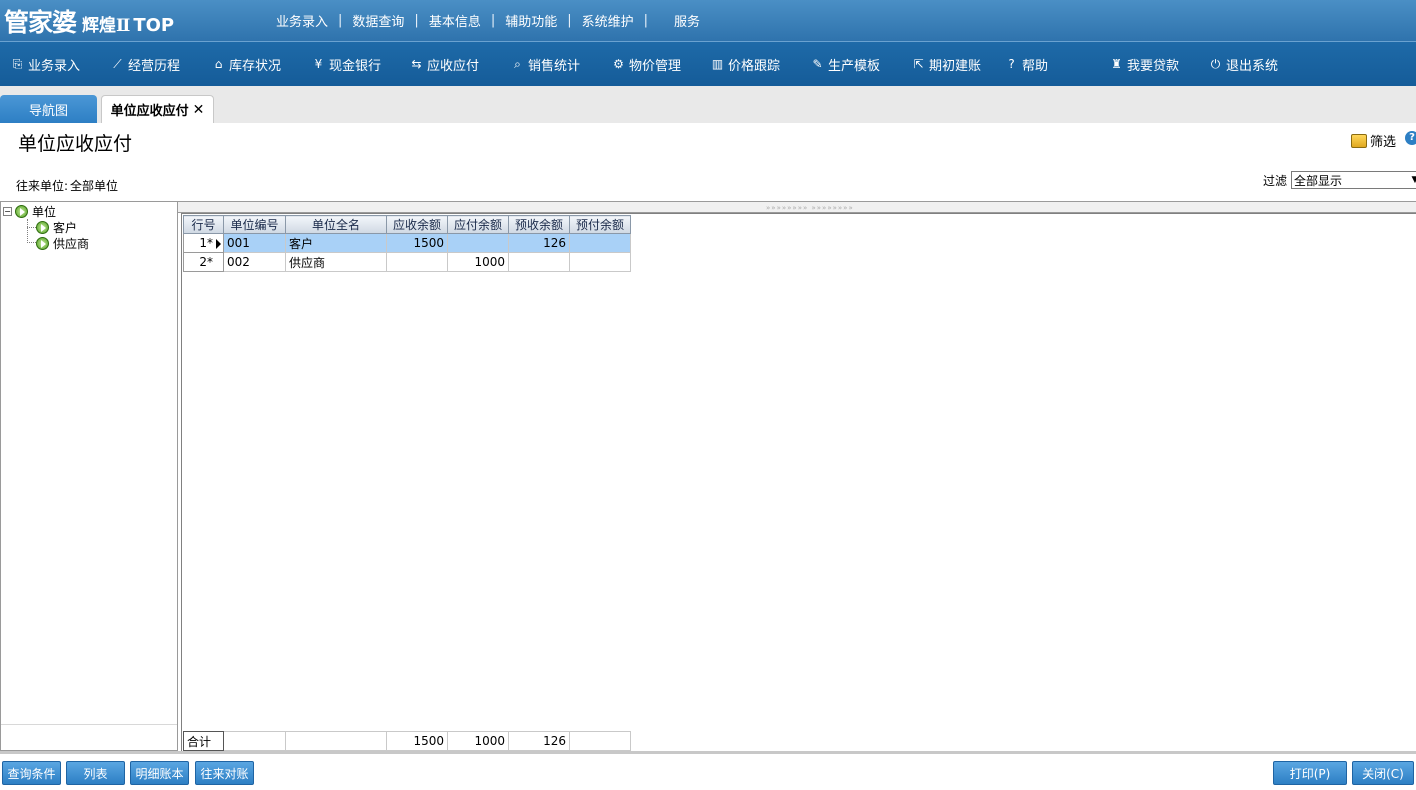 The width and height of the screenshot is (1416, 790). I want to click on tree-node-label: 客户, so click(65, 227).